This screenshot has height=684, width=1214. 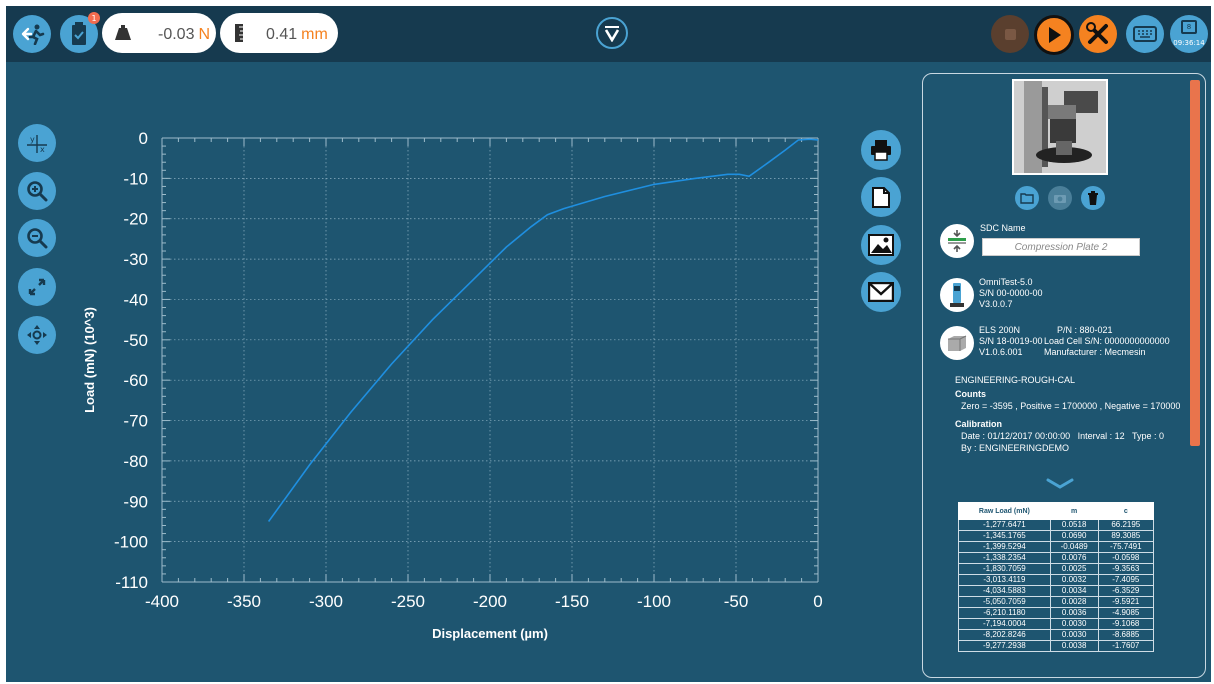 What do you see at coordinates (1061, 247) in the screenshot?
I see `sdc-name-input: Compression Plate 2` at bounding box center [1061, 247].